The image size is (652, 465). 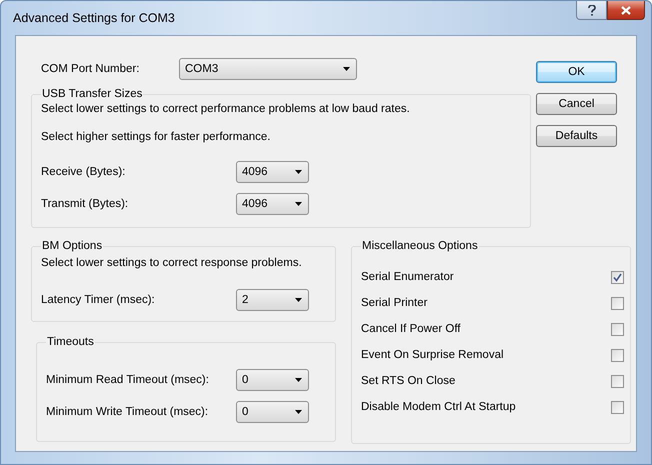 I want to click on option-label: Event On Surprise Removal, so click(x=432, y=355).